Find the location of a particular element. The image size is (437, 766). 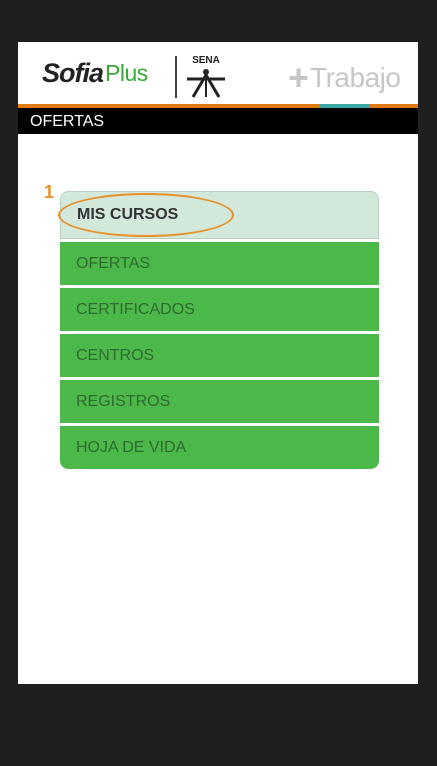

trabajo-text: Trabajo is located at coordinates (355, 77).